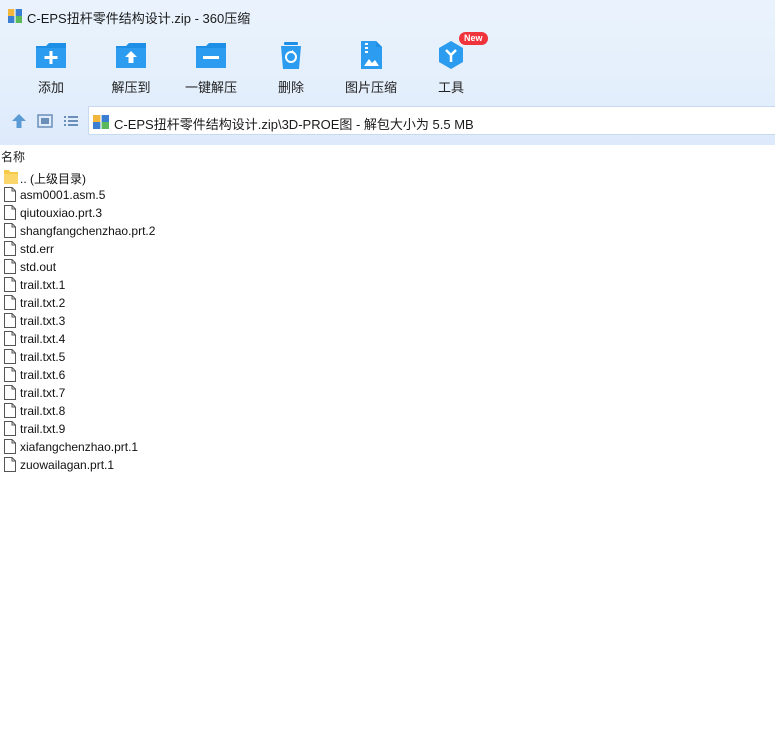  I want to click on file-name: trail.txt.2, so click(43, 303).